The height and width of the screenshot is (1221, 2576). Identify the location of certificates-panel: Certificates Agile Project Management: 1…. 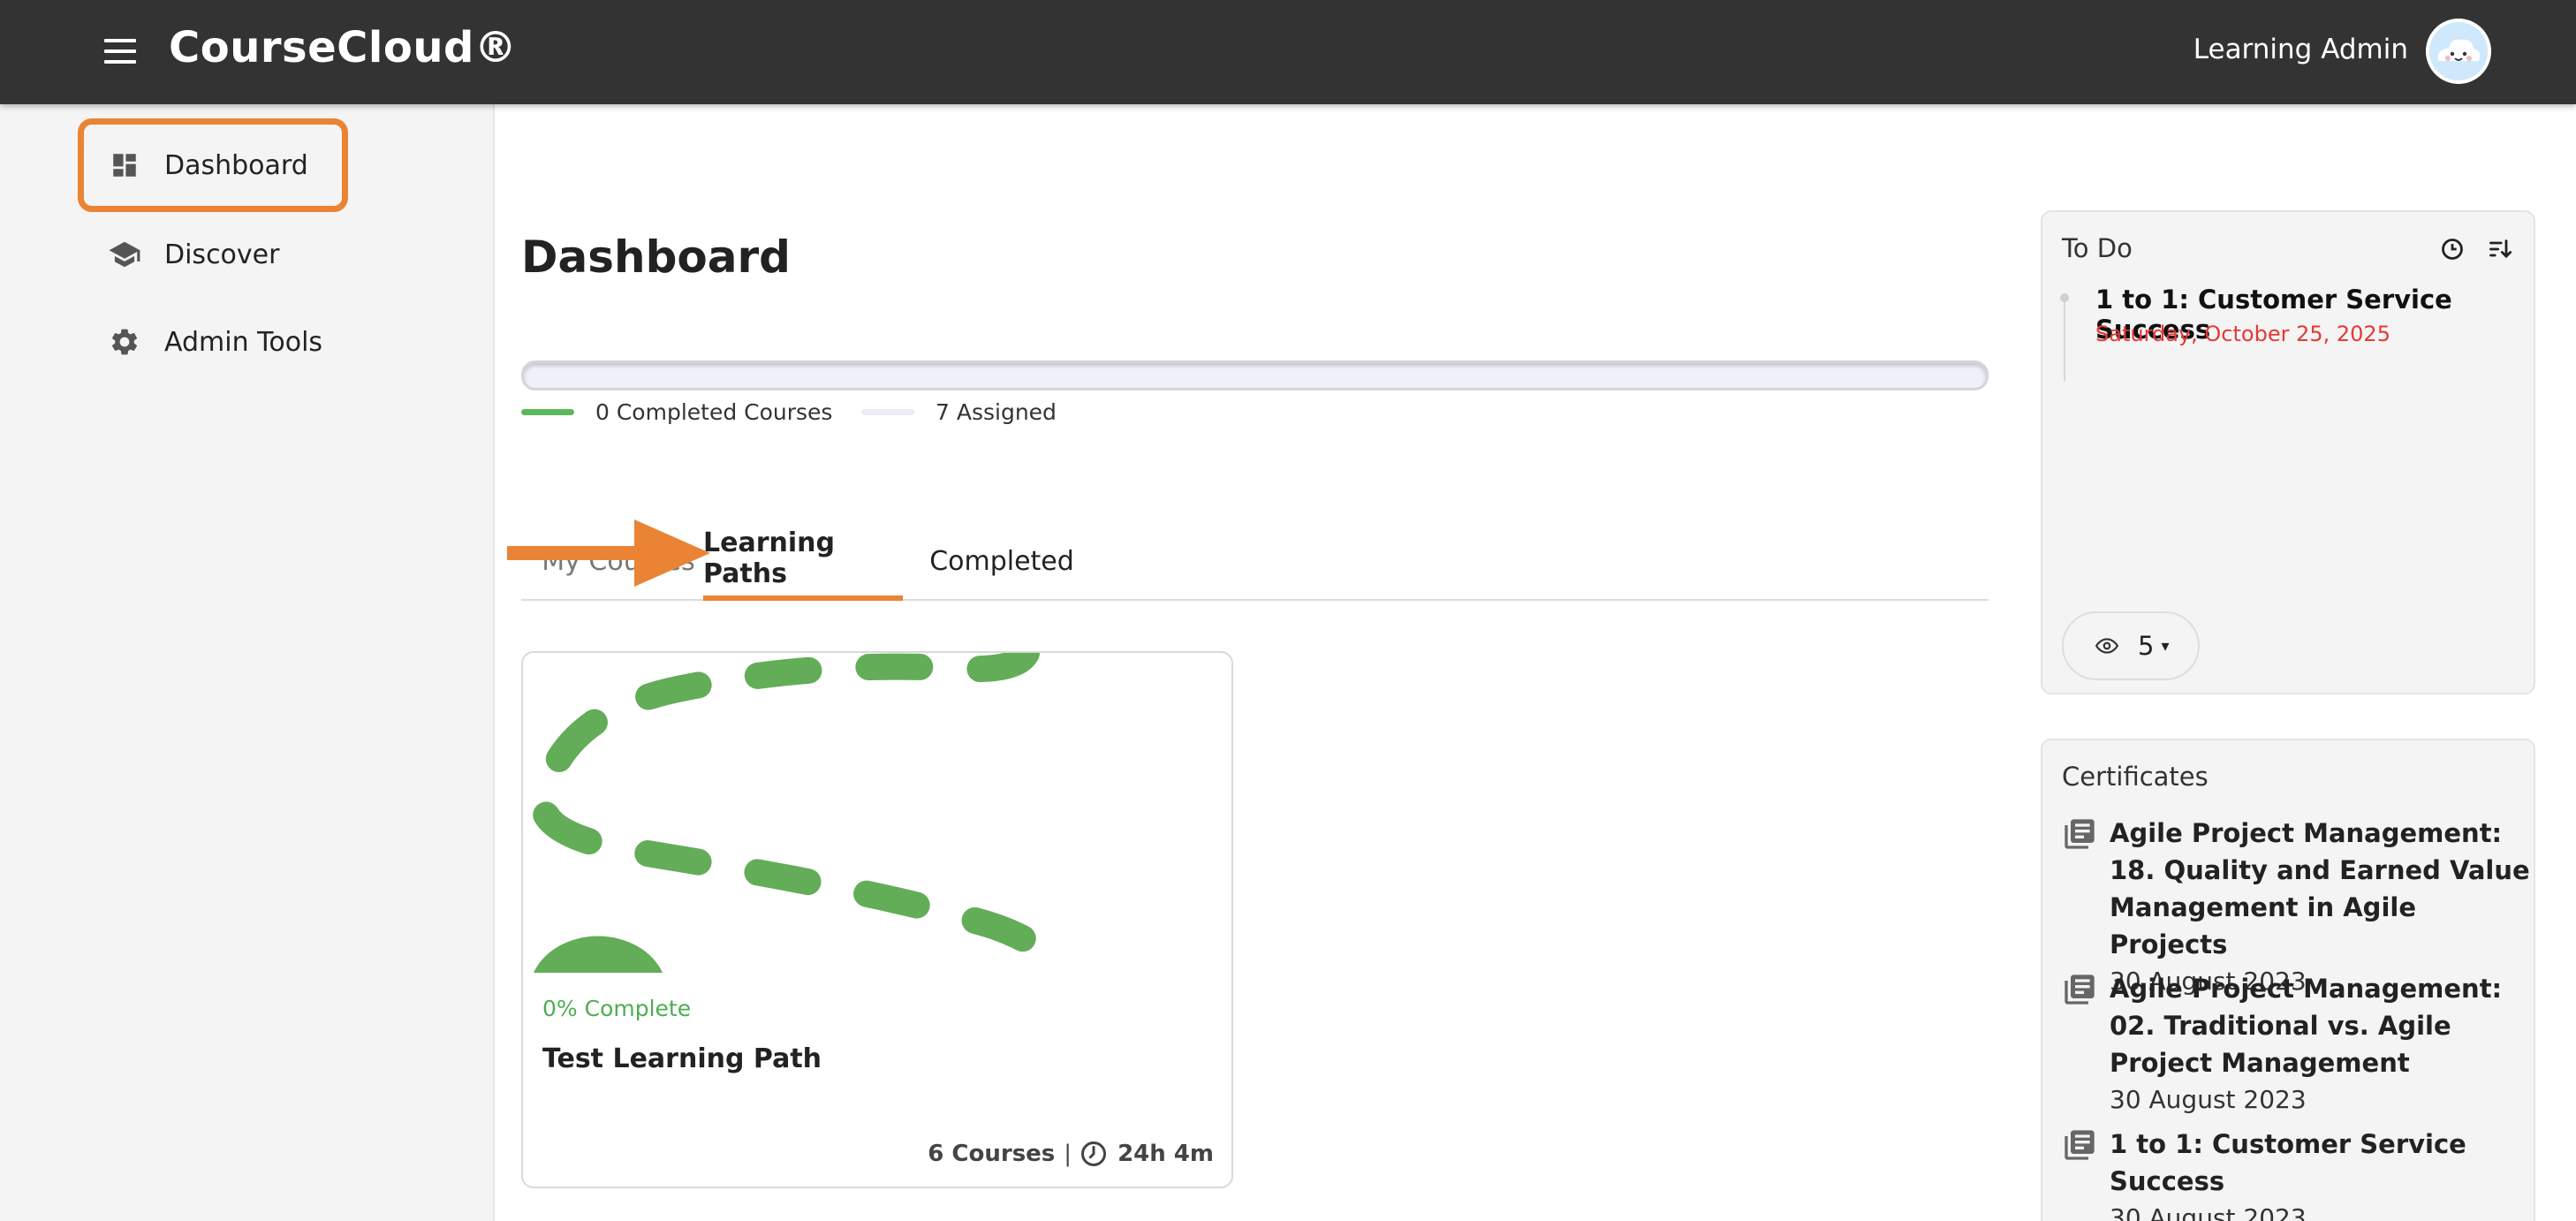
(2288, 980).